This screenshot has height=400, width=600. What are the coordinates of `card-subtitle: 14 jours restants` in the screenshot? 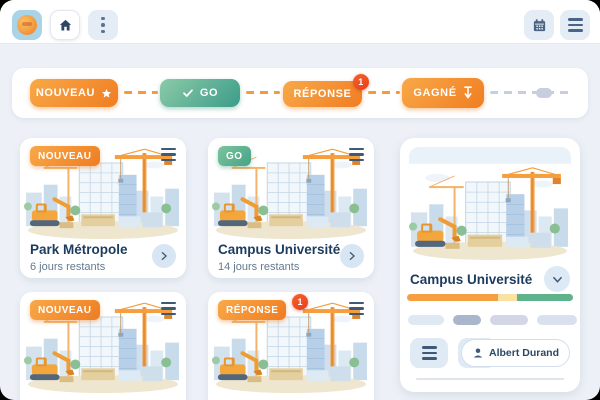 It's located at (259, 267).